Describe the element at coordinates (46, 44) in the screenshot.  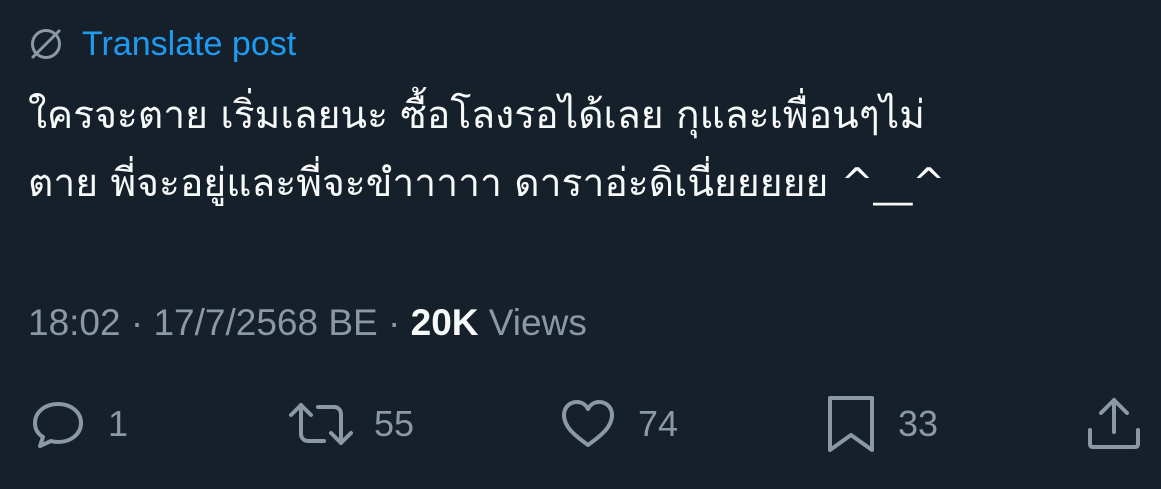
I see `translate-icon` at that location.